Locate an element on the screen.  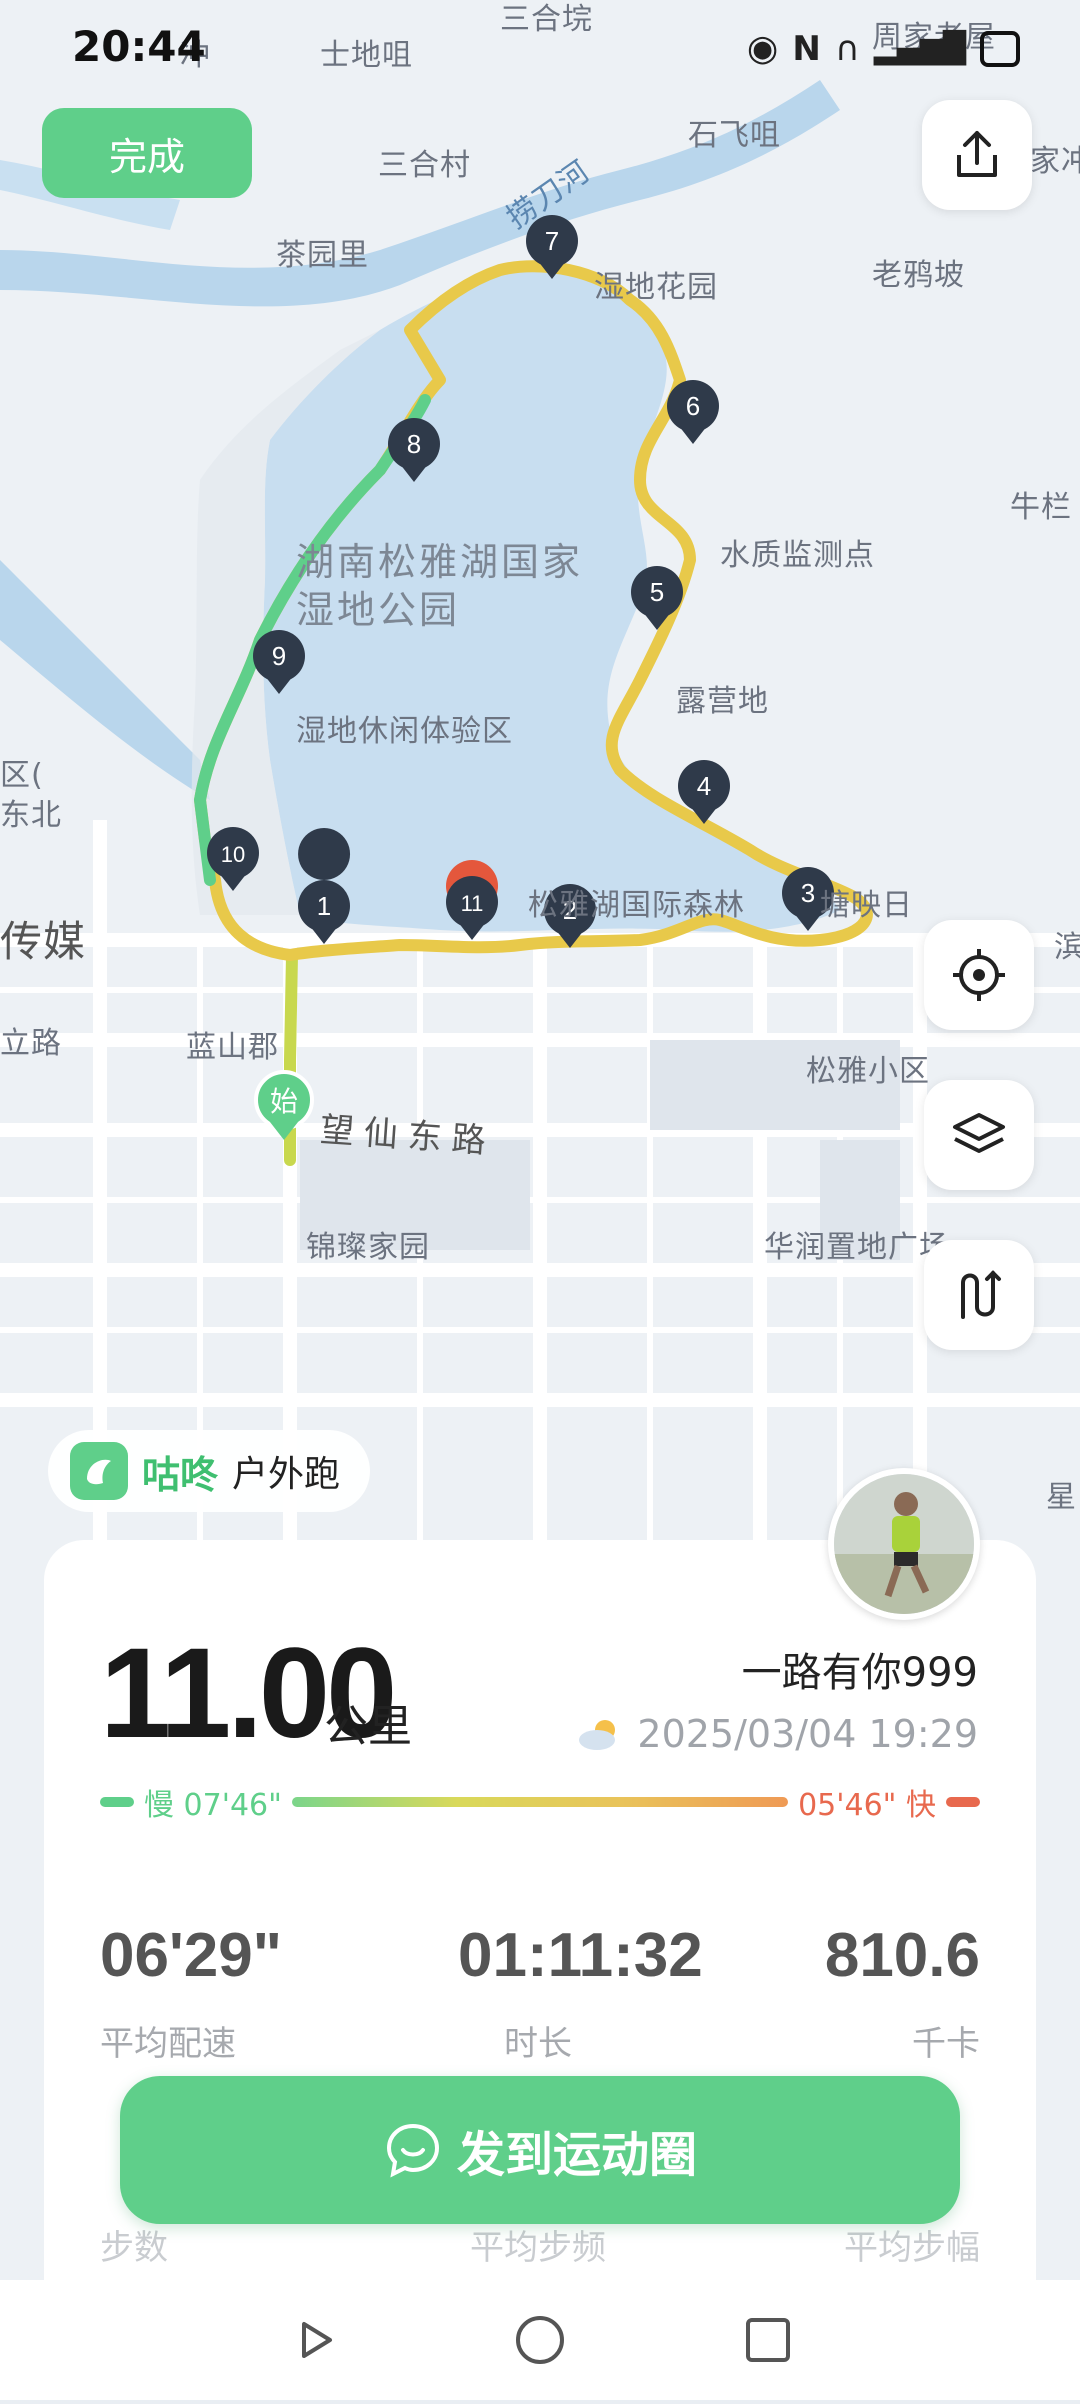
route-icon is located at coordinates (981, 1294).